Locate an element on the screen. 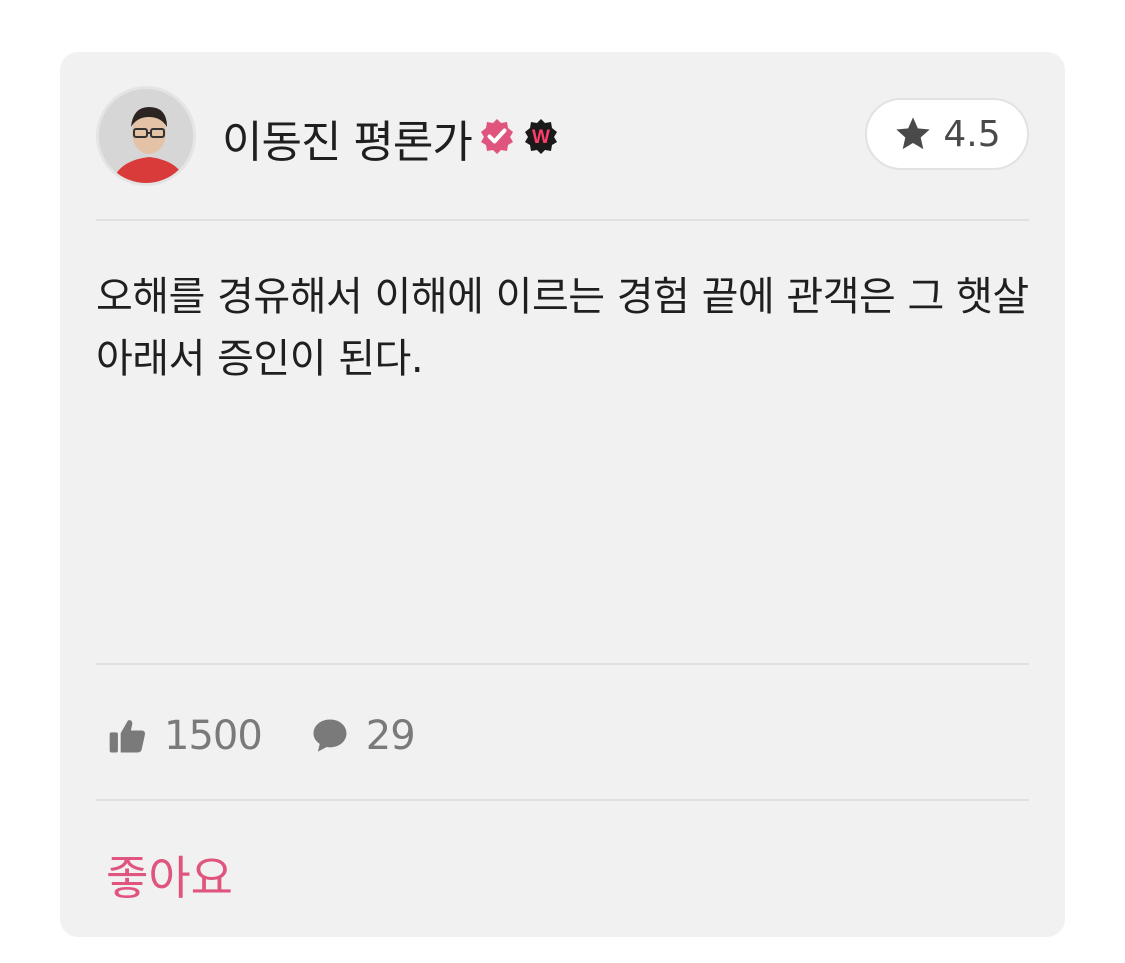 The height and width of the screenshot is (963, 1125). comments-count: 29 is located at coordinates (390, 736).